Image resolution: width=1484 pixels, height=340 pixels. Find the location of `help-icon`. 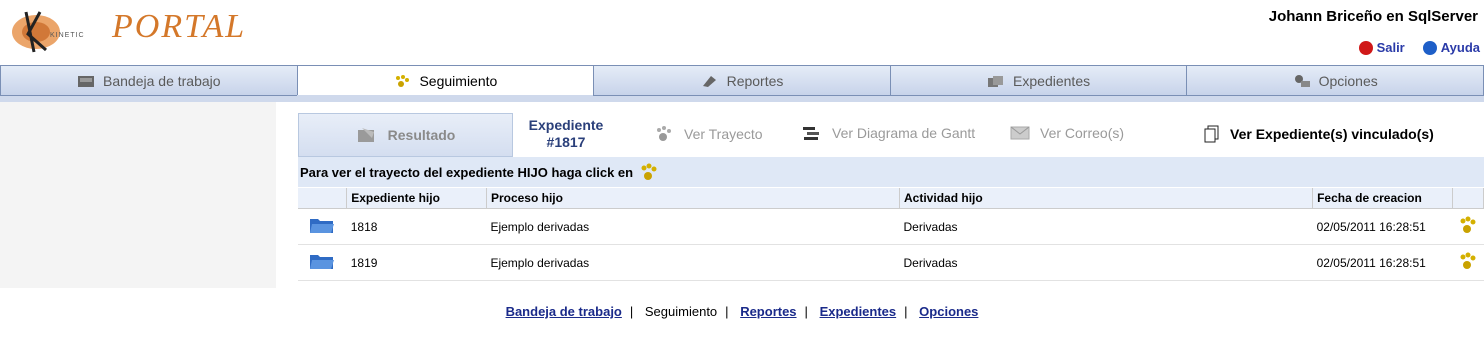

help-icon is located at coordinates (1429, 47).